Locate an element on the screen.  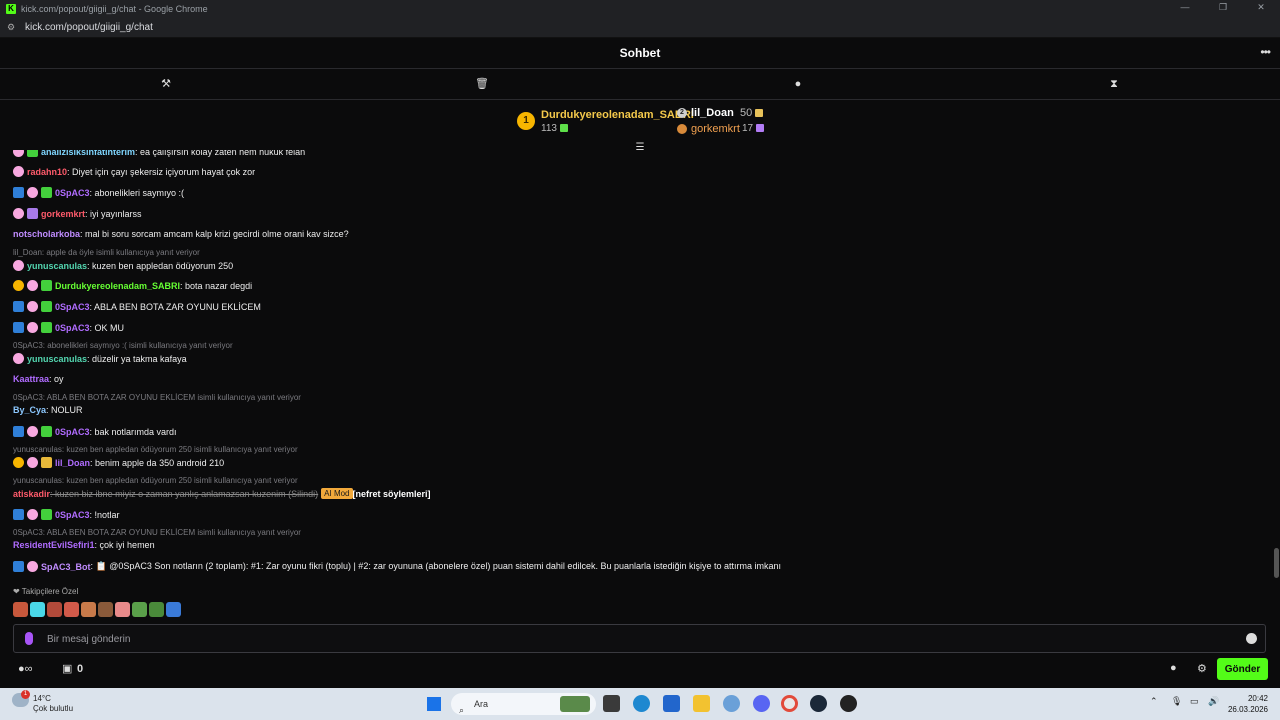
speech-bubble-icon: ● is located at coordinates (798, 84).